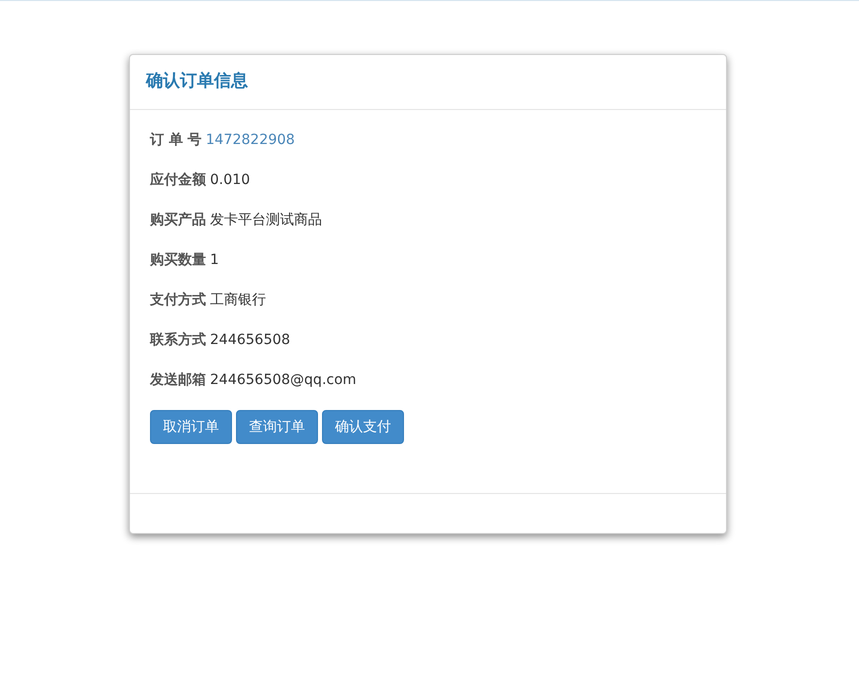 The image size is (859, 698). Describe the element at coordinates (178, 220) in the screenshot. I see `field-label: 购买产品` at that location.